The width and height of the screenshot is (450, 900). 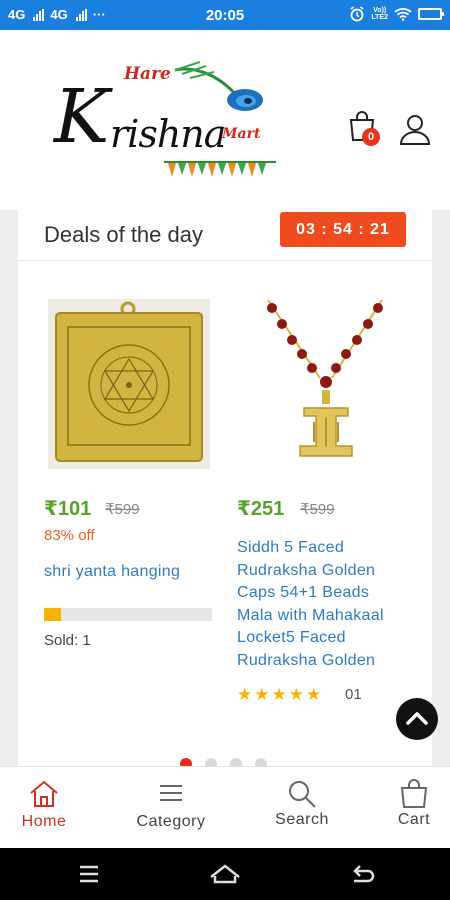 I want to click on system-navigation-bar, so click(x=225, y=874).